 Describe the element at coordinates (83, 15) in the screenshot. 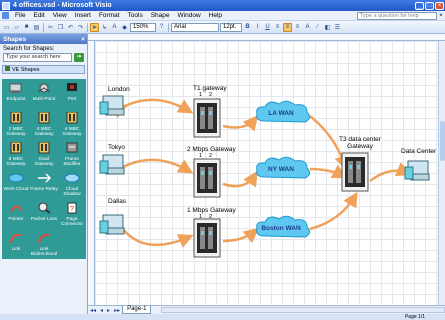

I see `menu-insert: Insert` at that location.